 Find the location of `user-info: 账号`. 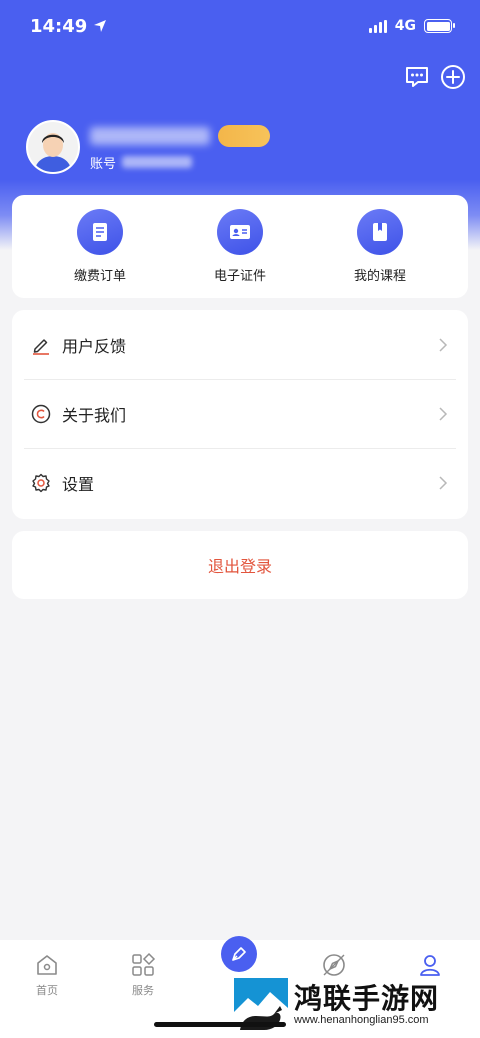

user-info: 账号 is located at coordinates (180, 147).